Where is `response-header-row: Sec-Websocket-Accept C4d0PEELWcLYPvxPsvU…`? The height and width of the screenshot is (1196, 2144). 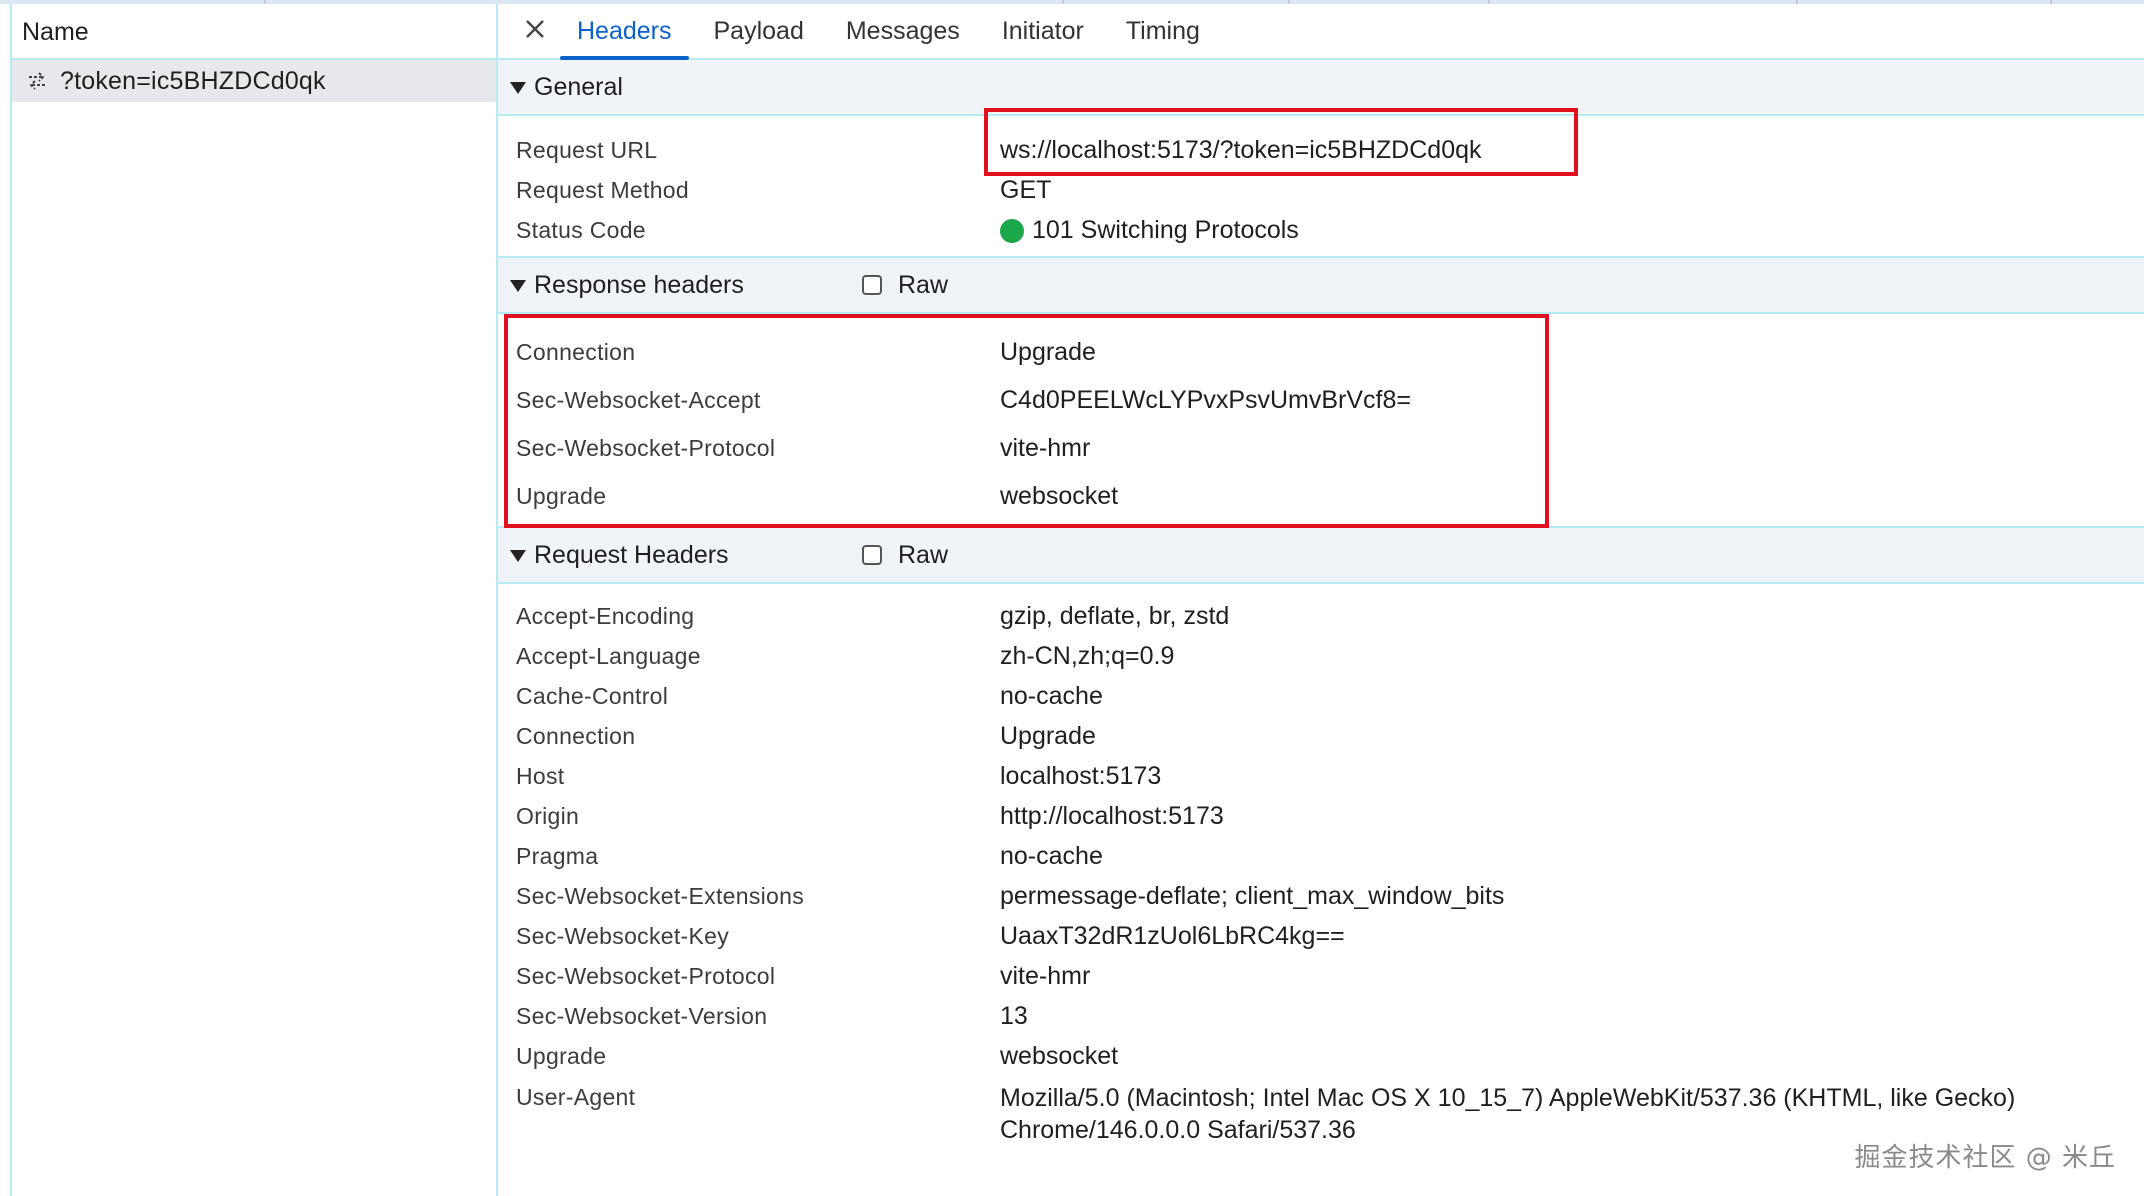
response-header-row: Sec-Websocket-Accept C4d0PEELWcLYPvxPsvU… is located at coordinates (1321, 400).